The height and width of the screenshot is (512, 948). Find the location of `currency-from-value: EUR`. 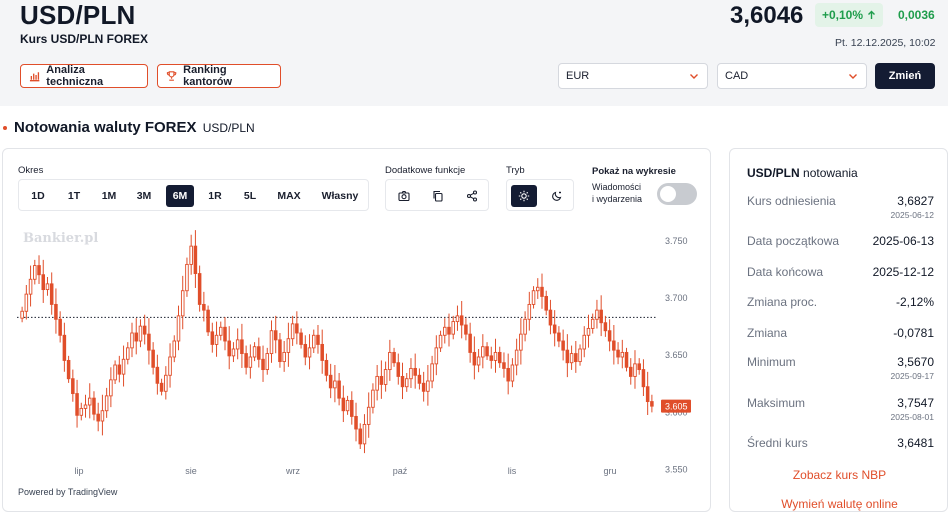

currency-from-value: EUR is located at coordinates (578, 76).